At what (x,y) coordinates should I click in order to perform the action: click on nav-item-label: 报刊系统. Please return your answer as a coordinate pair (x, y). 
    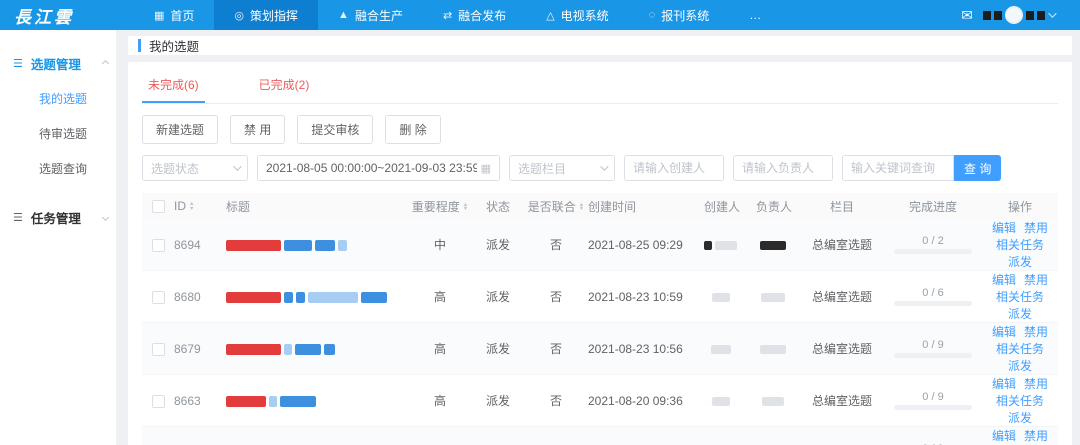
    Looking at the image, I should click on (685, 15).